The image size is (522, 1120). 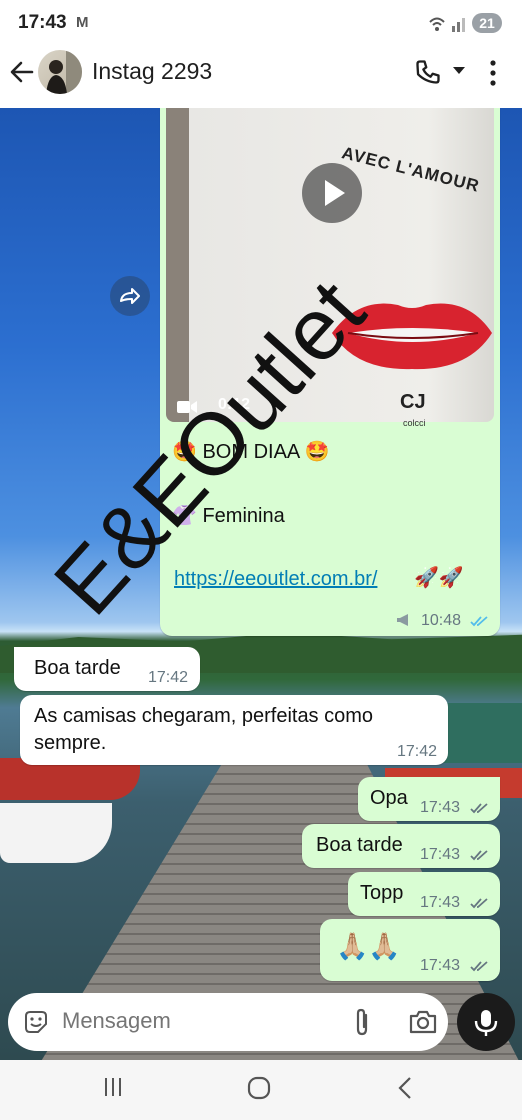 I want to click on outgoing-message-bubble: 🙏🏼🙏🏼 17:43, so click(x=410, y=950).